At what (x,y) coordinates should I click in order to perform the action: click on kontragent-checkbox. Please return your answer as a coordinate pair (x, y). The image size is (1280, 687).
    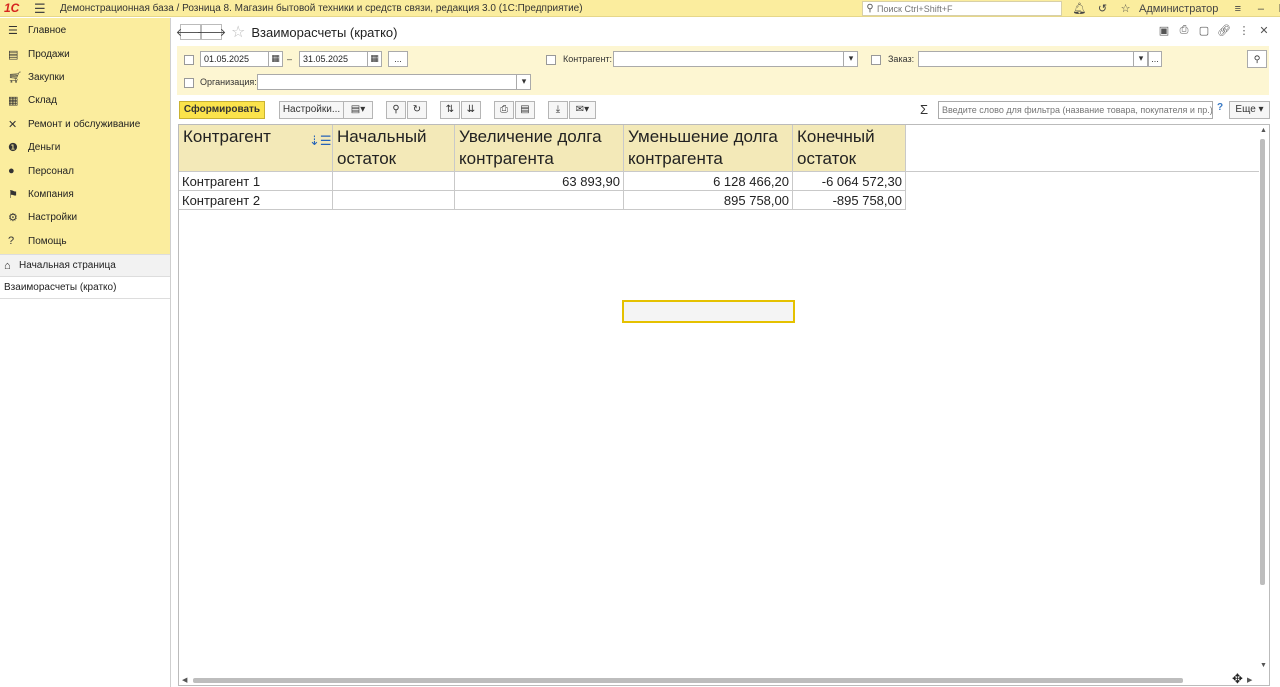
    Looking at the image, I should click on (551, 60).